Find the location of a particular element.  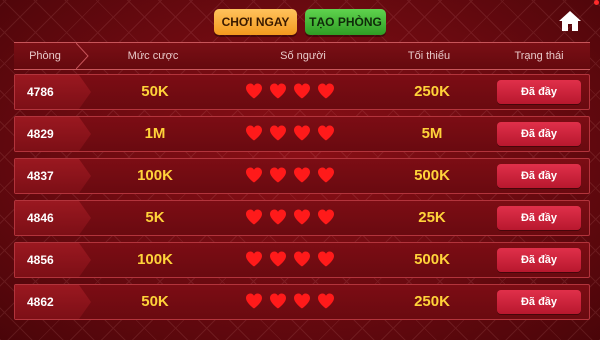

header-arrow-icon is located at coordinates (82, 56).